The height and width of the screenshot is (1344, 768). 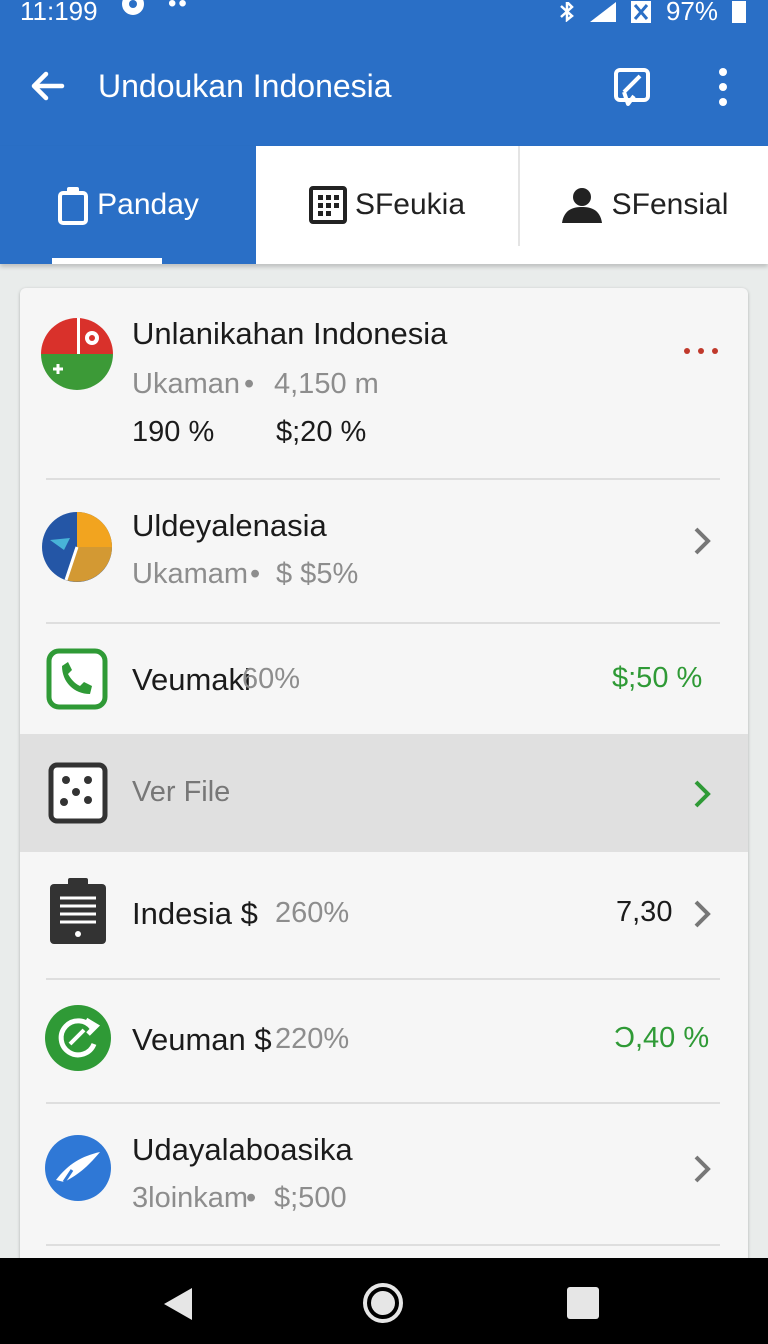 I want to click on phone-check-icon, so click(x=77, y=679).